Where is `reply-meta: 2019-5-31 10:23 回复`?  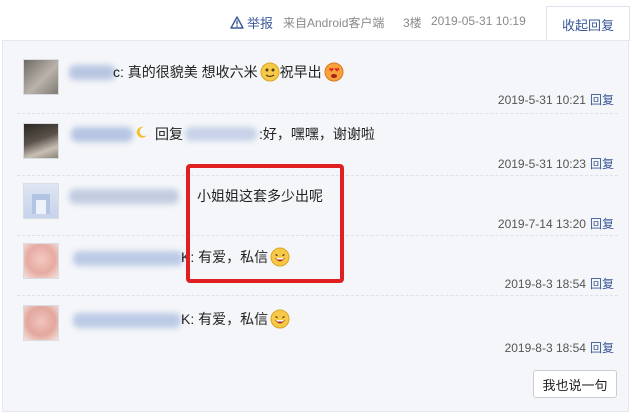 reply-meta: 2019-5-31 10:23 回复 is located at coordinates (556, 163).